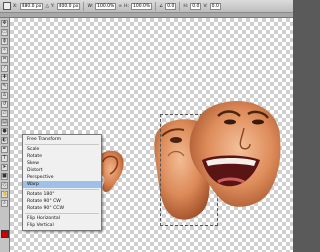 This screenshot has width=320, height=252. I want to click on hand-tool-icon: ✋, so click(4, 194).